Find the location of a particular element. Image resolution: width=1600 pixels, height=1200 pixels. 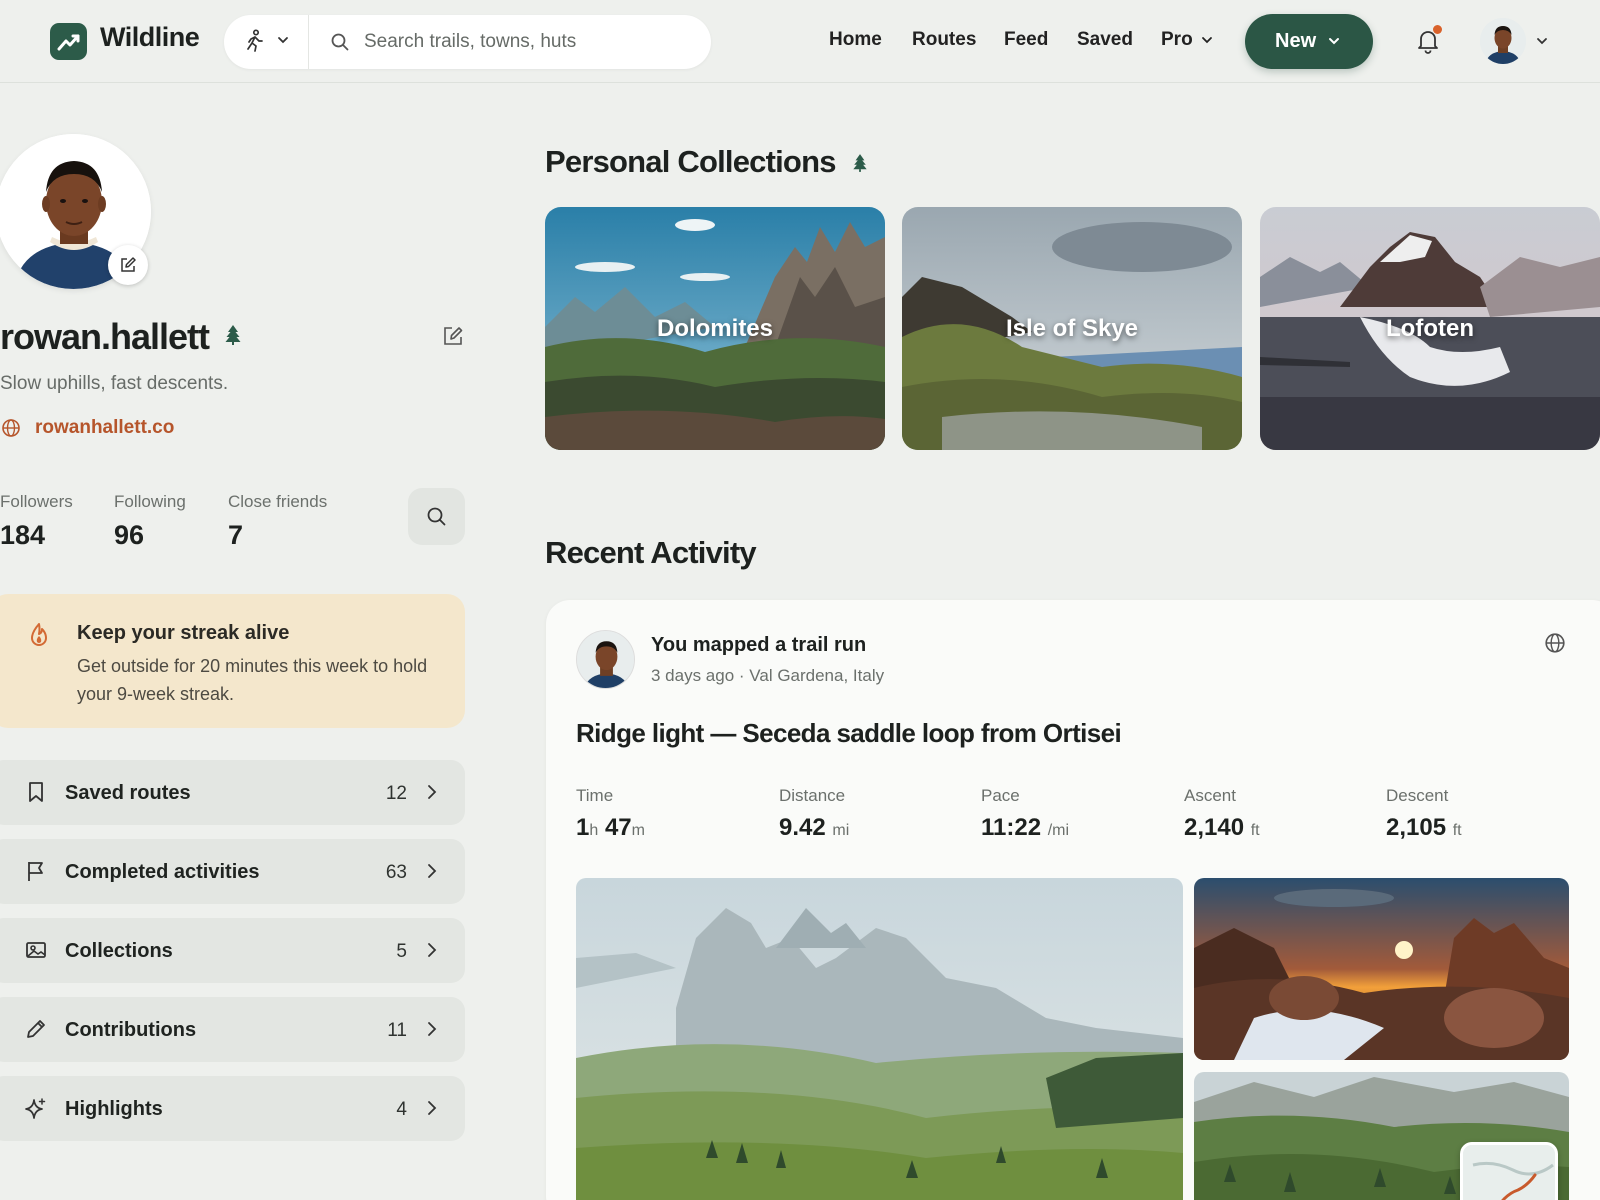

menu-label: Highlights is located at coordinates (114, 1109).